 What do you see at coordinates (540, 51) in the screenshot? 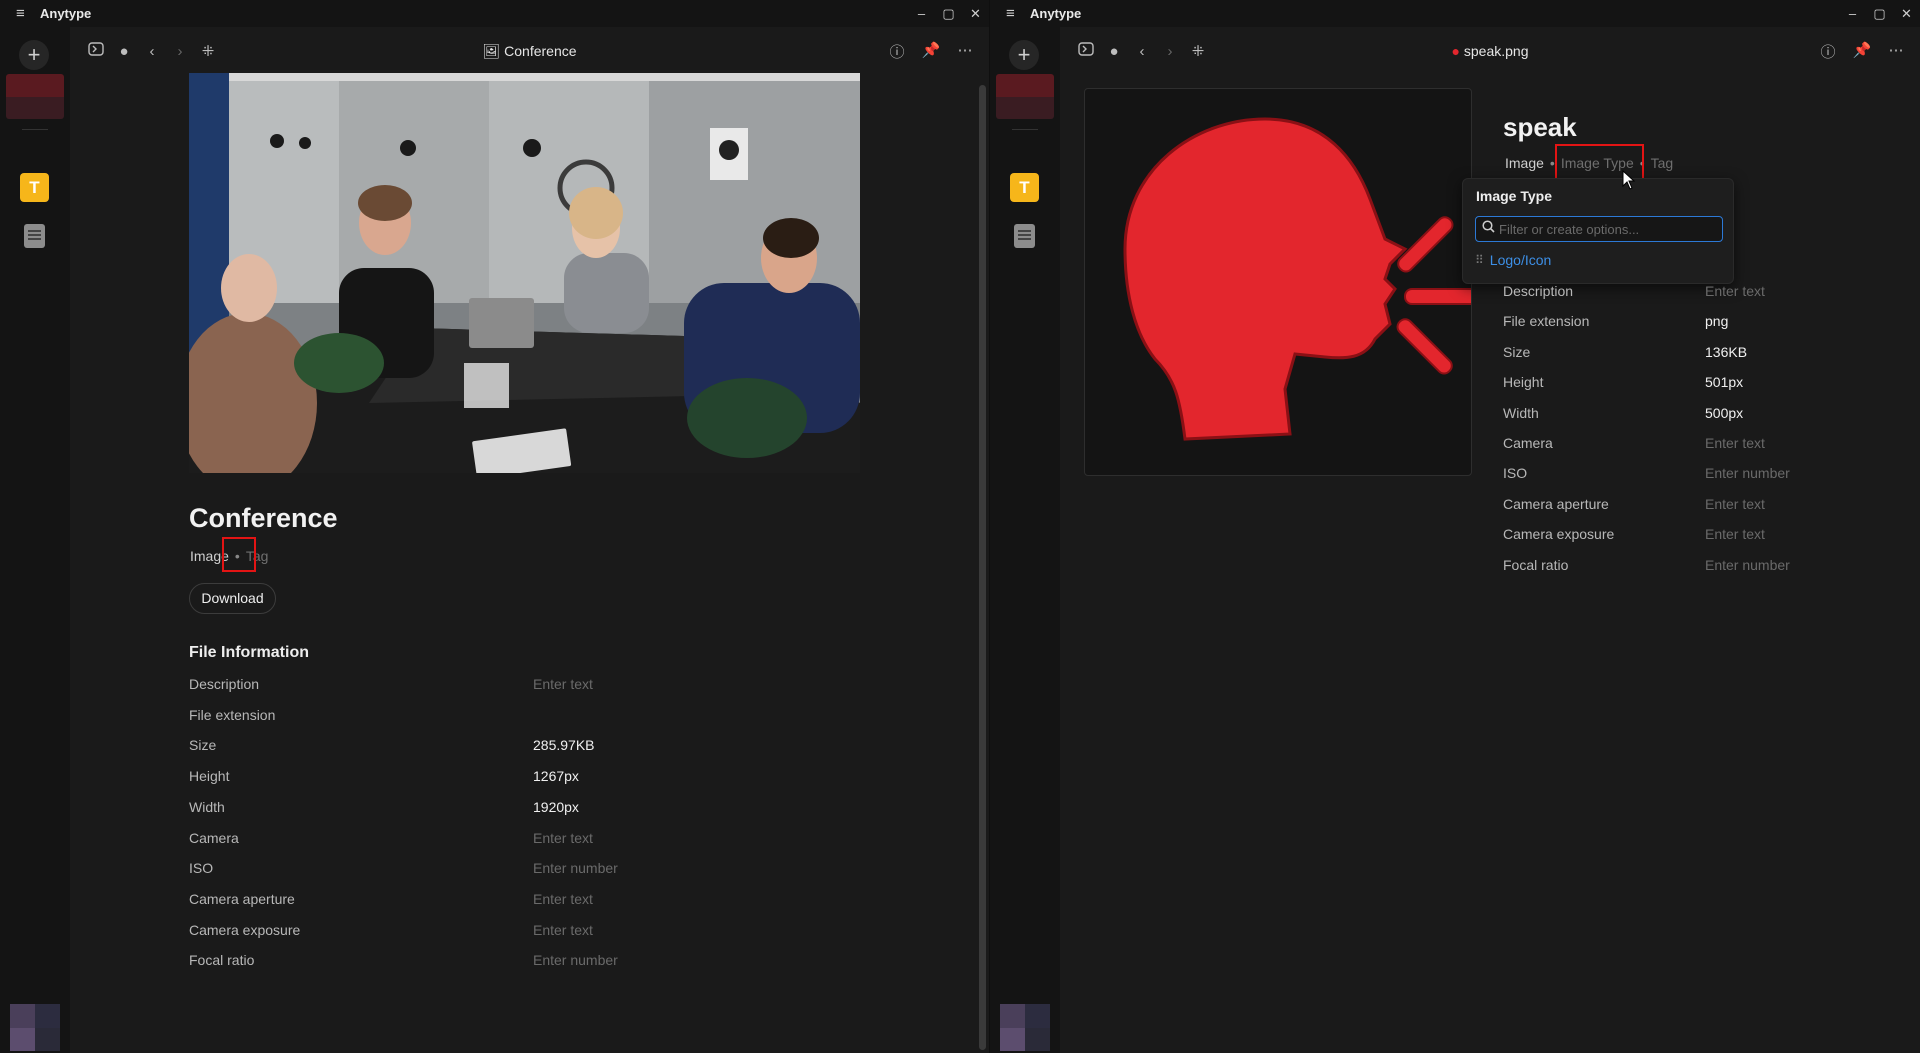
I see `header-title-text: Conference` at bounding box center [540, 51].